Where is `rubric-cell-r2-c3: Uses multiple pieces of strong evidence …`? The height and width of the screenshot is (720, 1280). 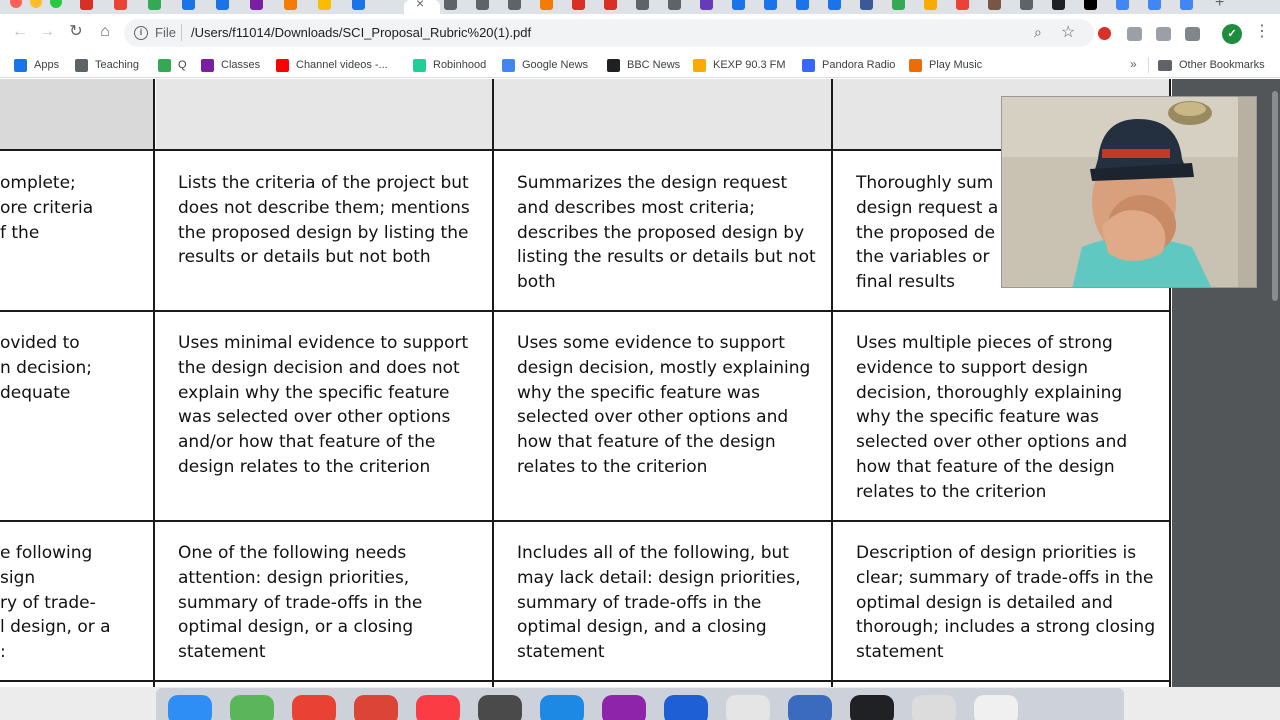
rubric-cell-r2-c3: Uses multiple pieces of strong evidence … is located at coordinates (992, 417).